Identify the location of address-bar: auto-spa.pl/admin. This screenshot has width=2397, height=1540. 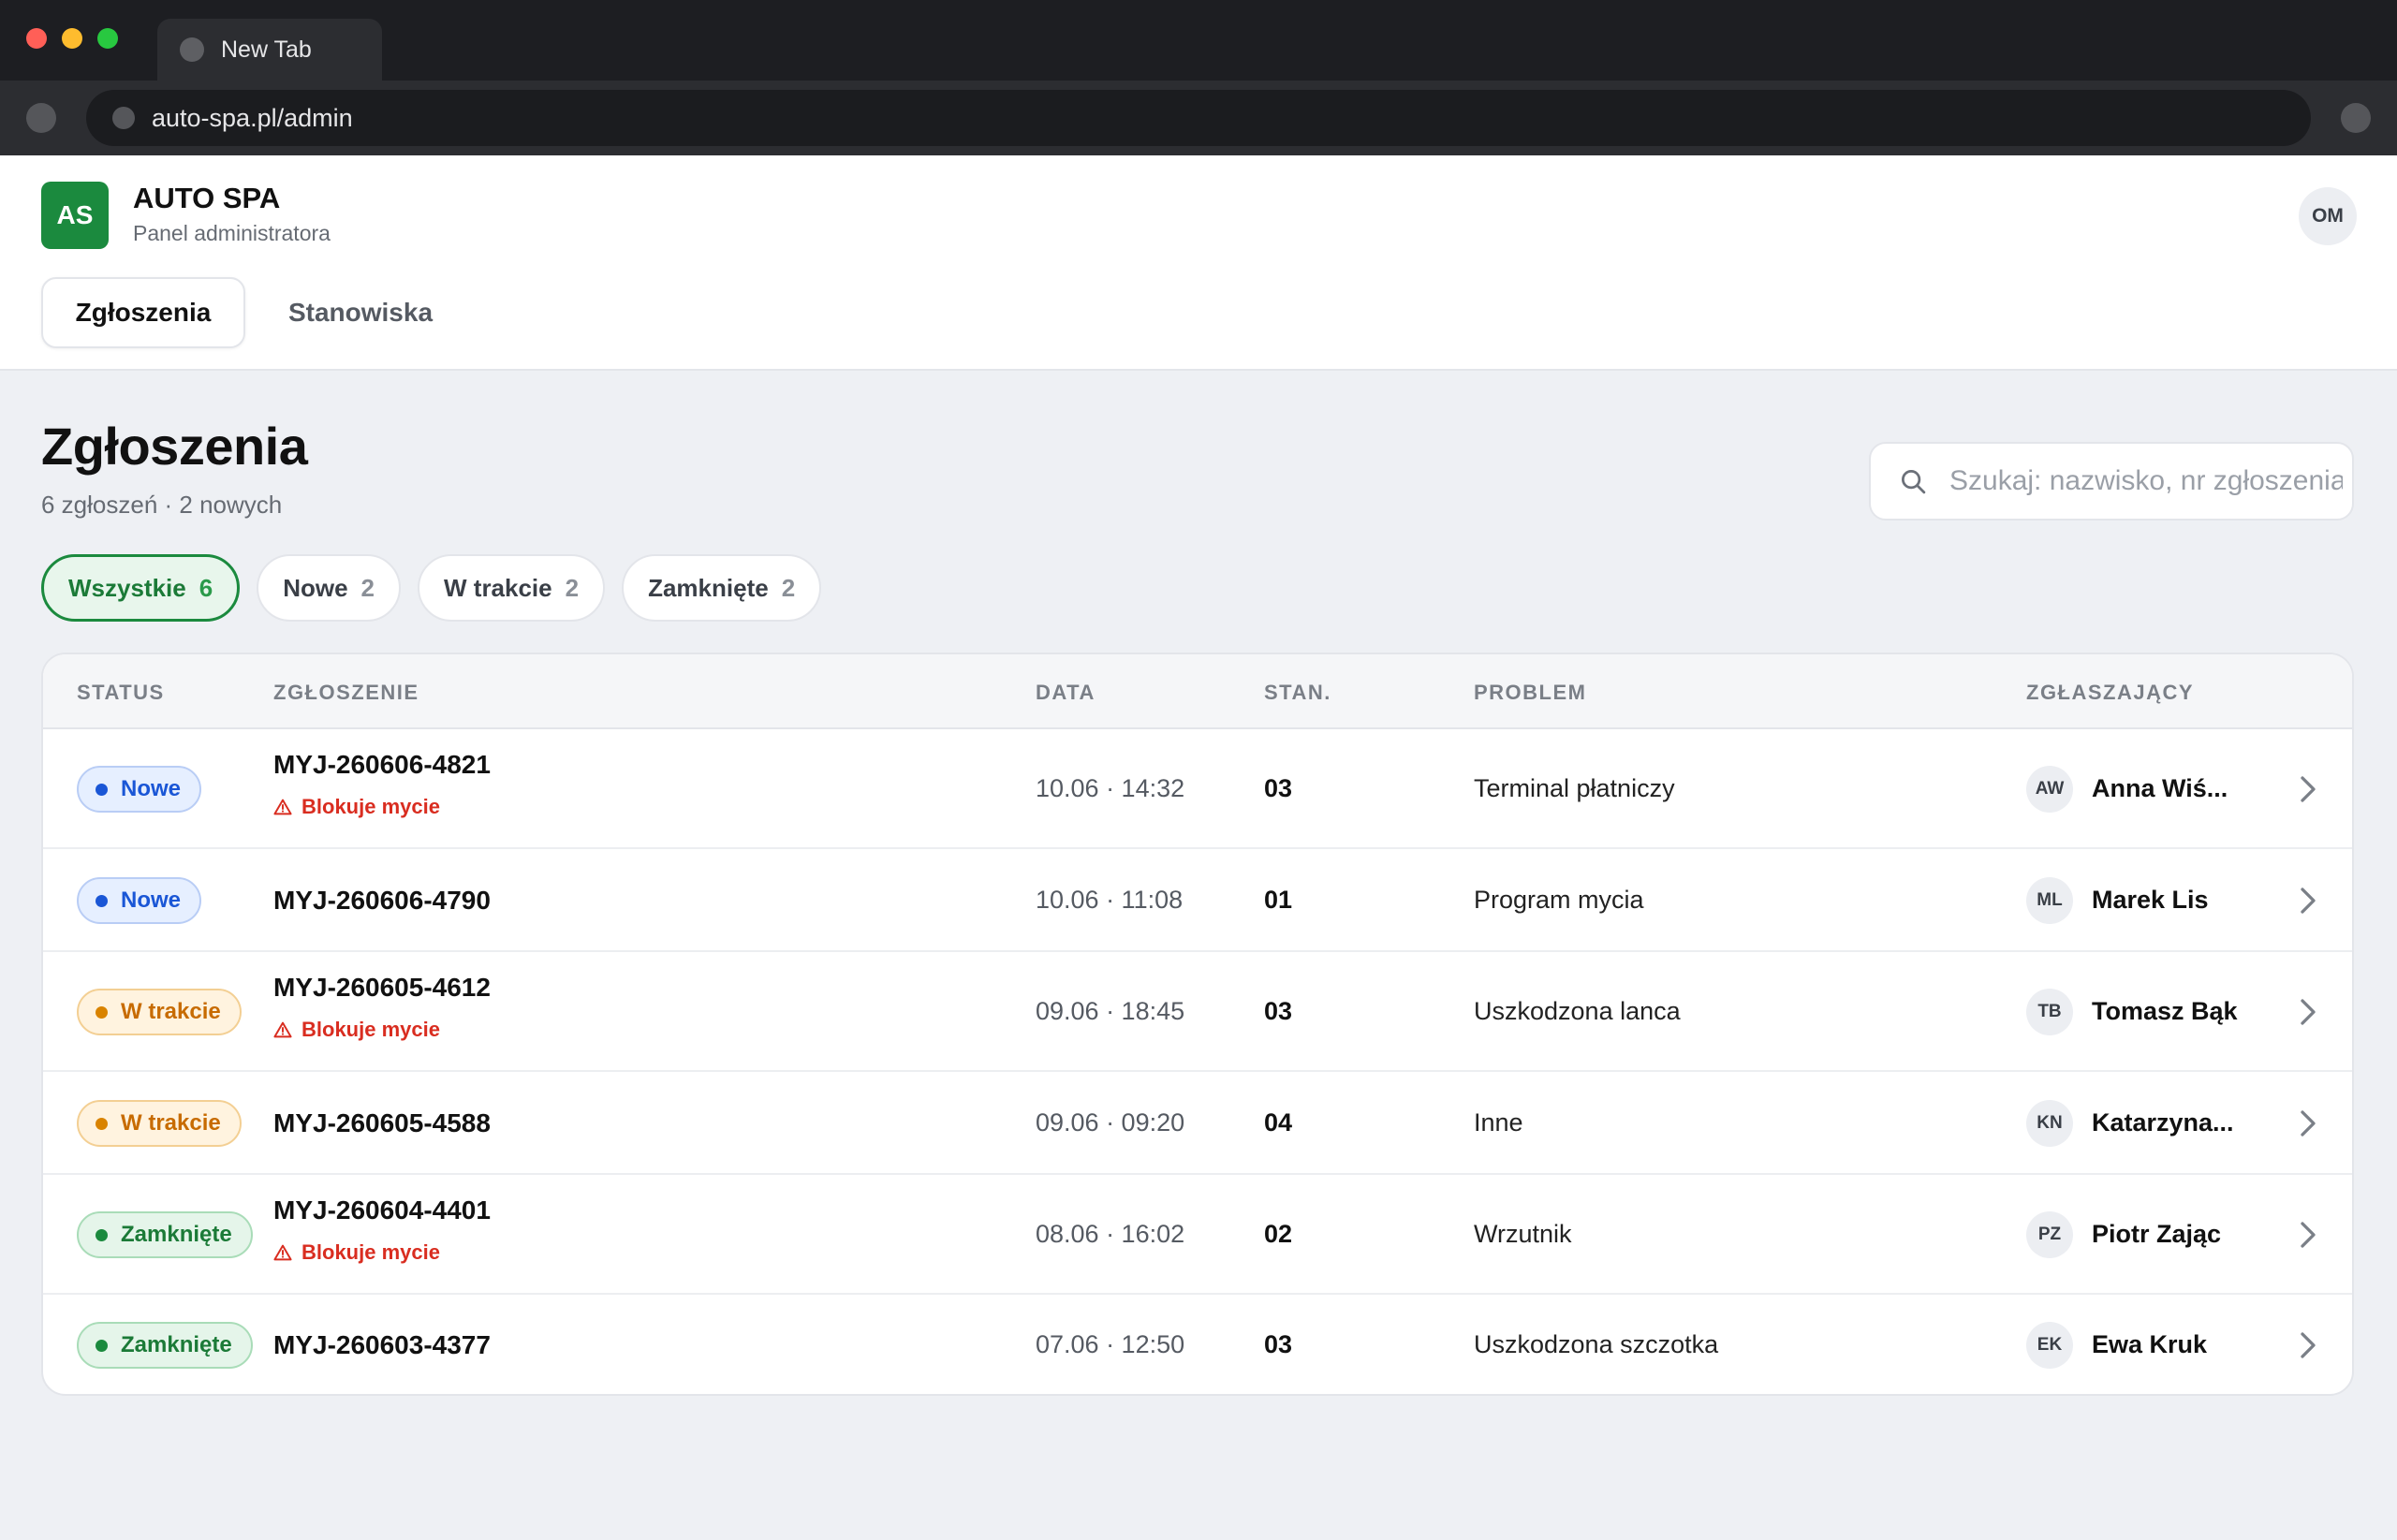
(1198, 118).